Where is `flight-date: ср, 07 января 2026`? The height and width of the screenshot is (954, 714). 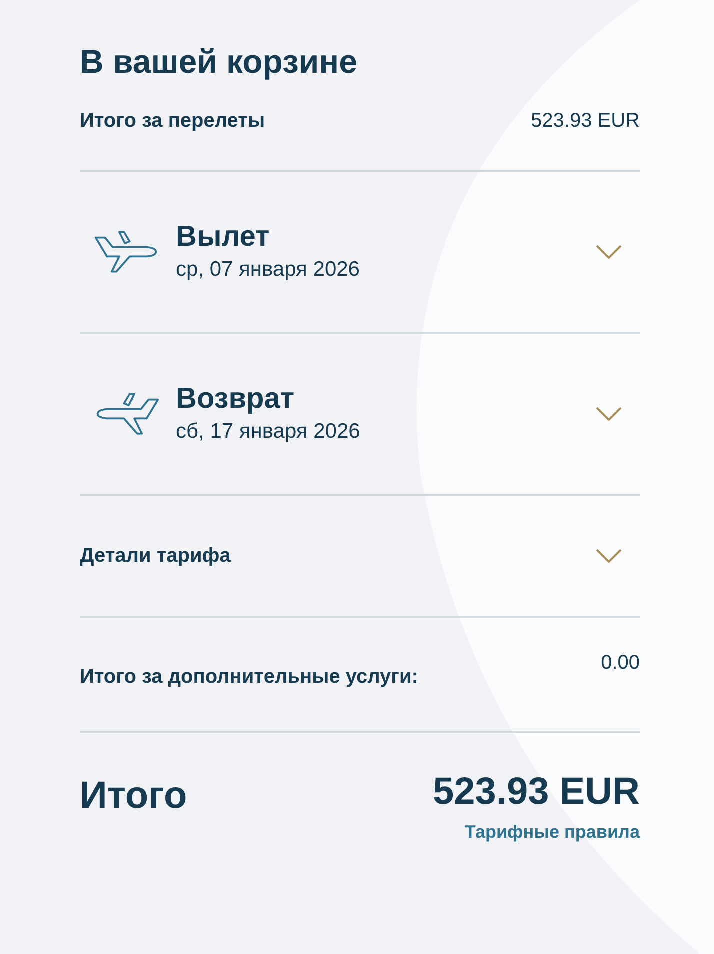
flight-date: ср, 07 января 2026 is located at coordinates (268, 270).